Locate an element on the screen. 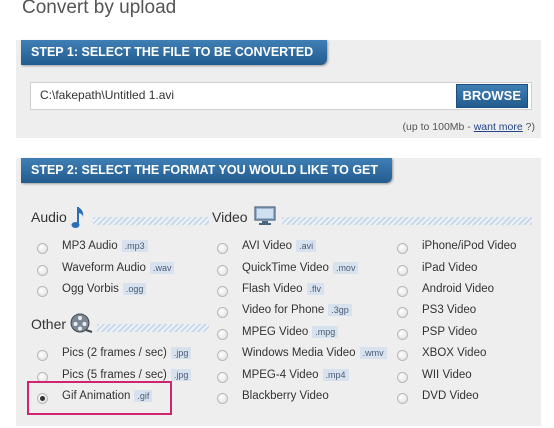  ext-badge: .mp4 is located at coordinates (335, 375).